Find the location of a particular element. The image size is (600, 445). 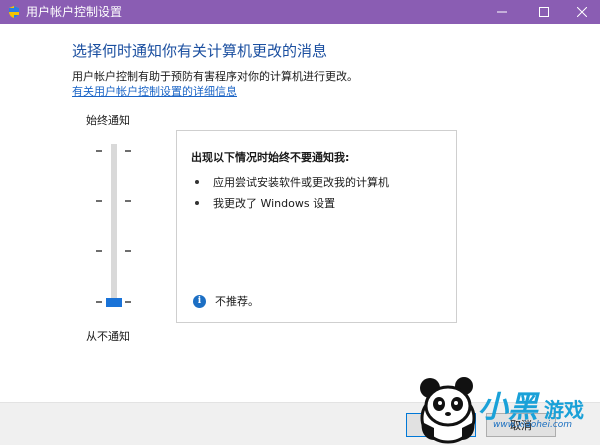

minimize-button is located at coordinates (502, 12).